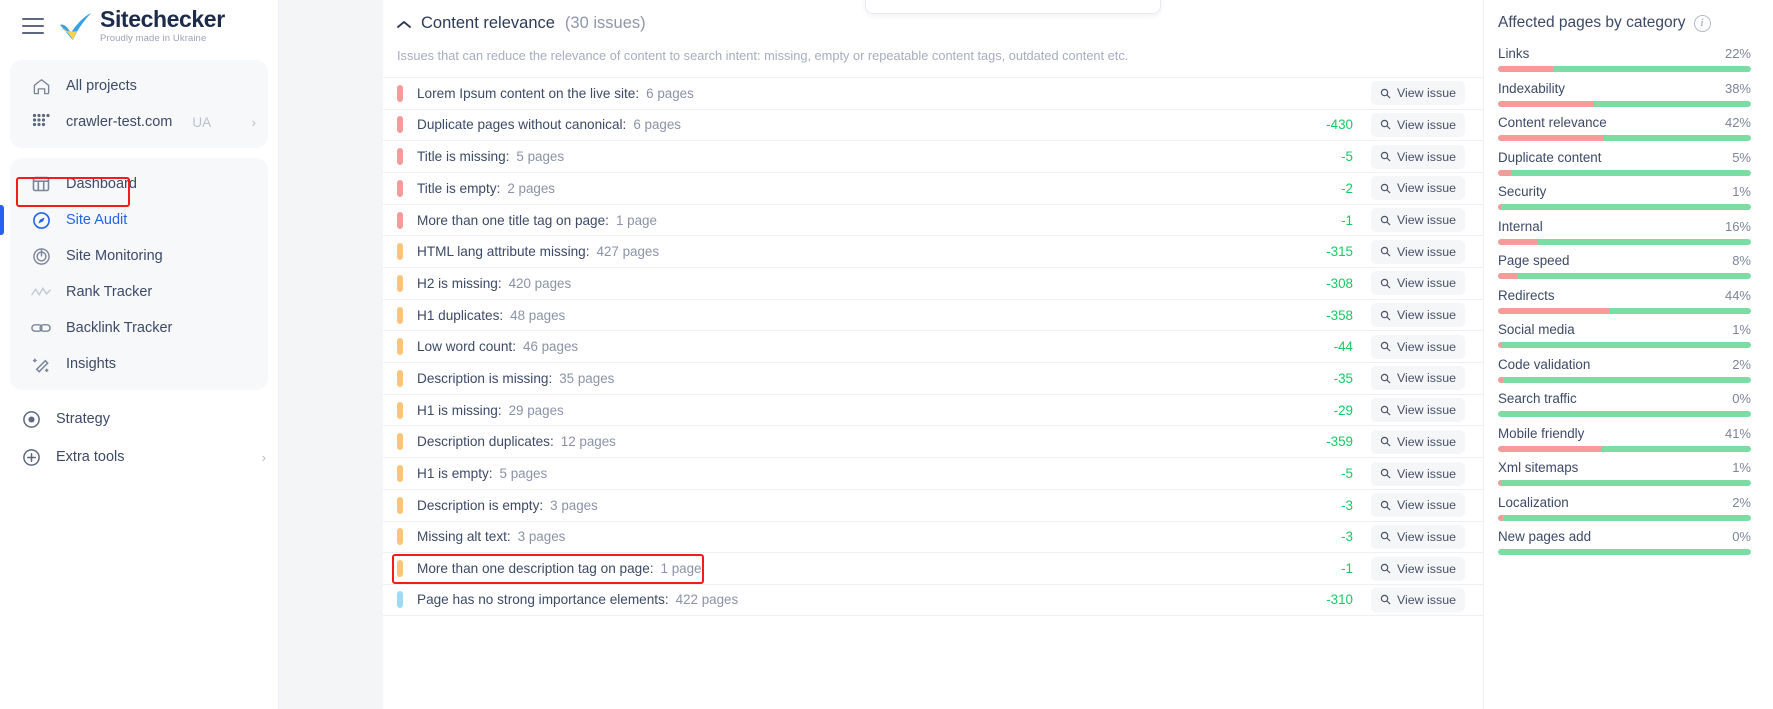 This screenshot has width=1773, height=709. I want to click on category-row: Social media 1%, so click(1624, 329).